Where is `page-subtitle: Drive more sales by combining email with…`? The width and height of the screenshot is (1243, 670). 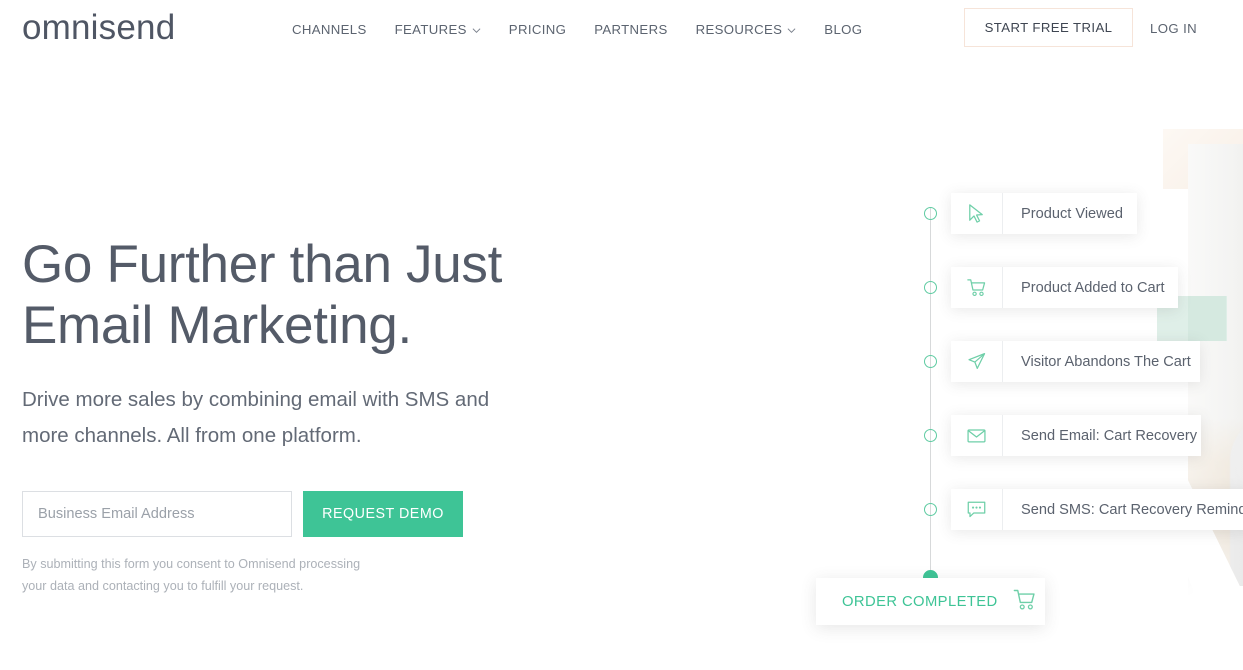
page-subtitle: Drive more sales by combining email with… is located at coordinates (282, 418).